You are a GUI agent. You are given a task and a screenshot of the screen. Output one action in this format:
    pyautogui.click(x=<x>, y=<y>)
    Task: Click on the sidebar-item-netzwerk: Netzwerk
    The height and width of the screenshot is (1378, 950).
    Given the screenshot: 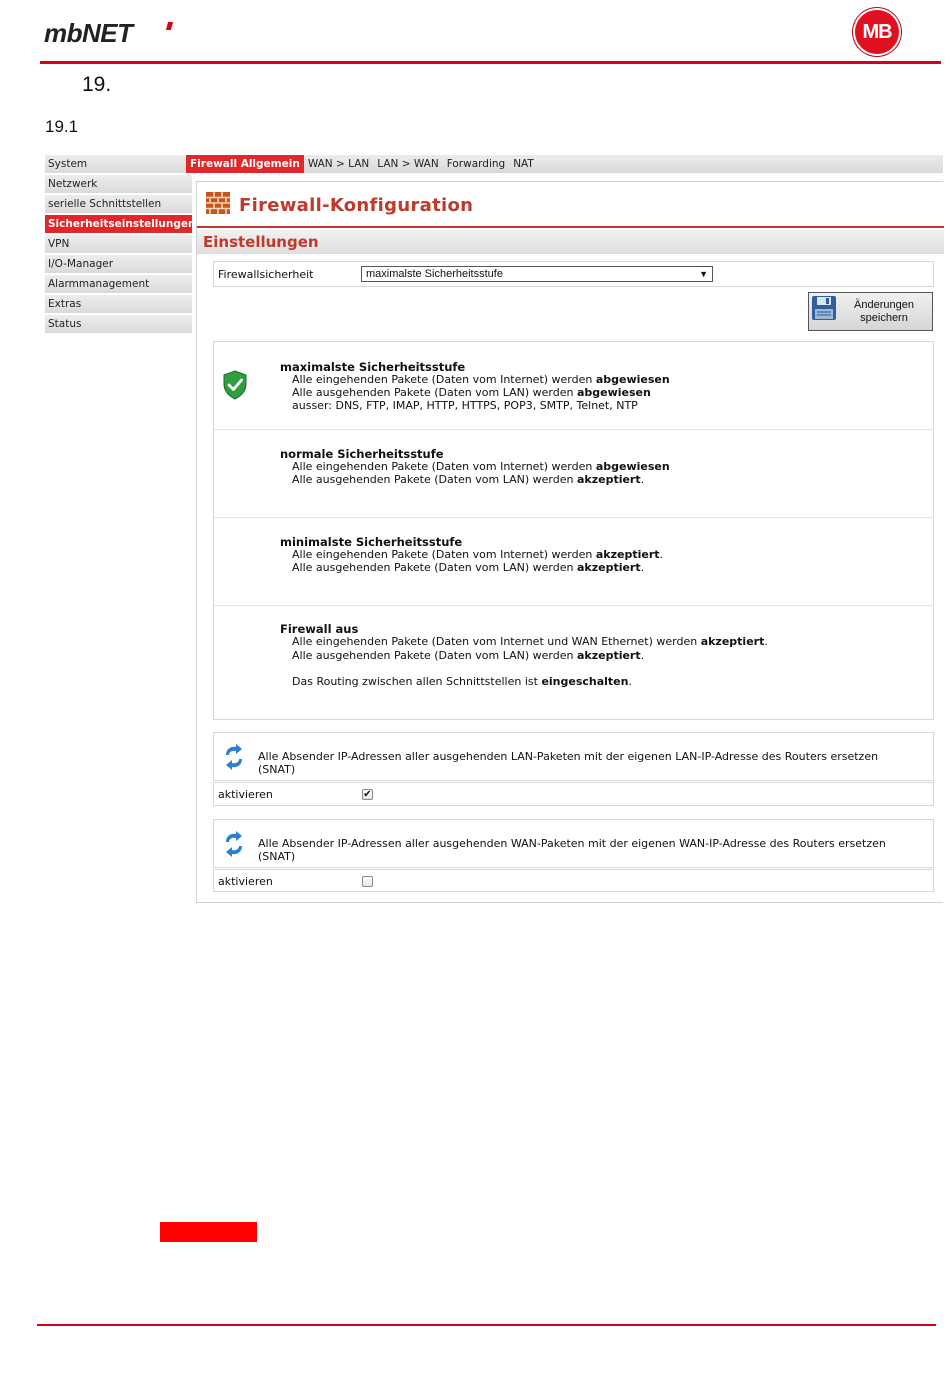 What is the action you would take?
    pyautogui.click(x=118, y=184)
    